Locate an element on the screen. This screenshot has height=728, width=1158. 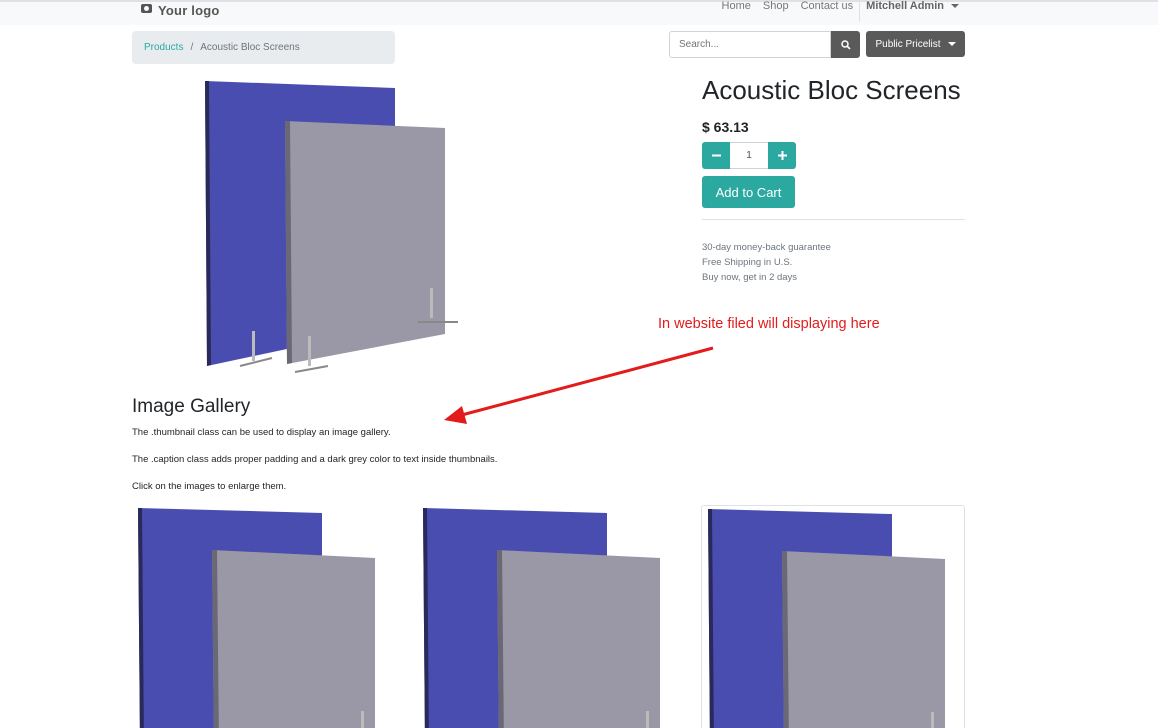
pricelist-label: Public Pricelist is located at coordinates (908, 44).